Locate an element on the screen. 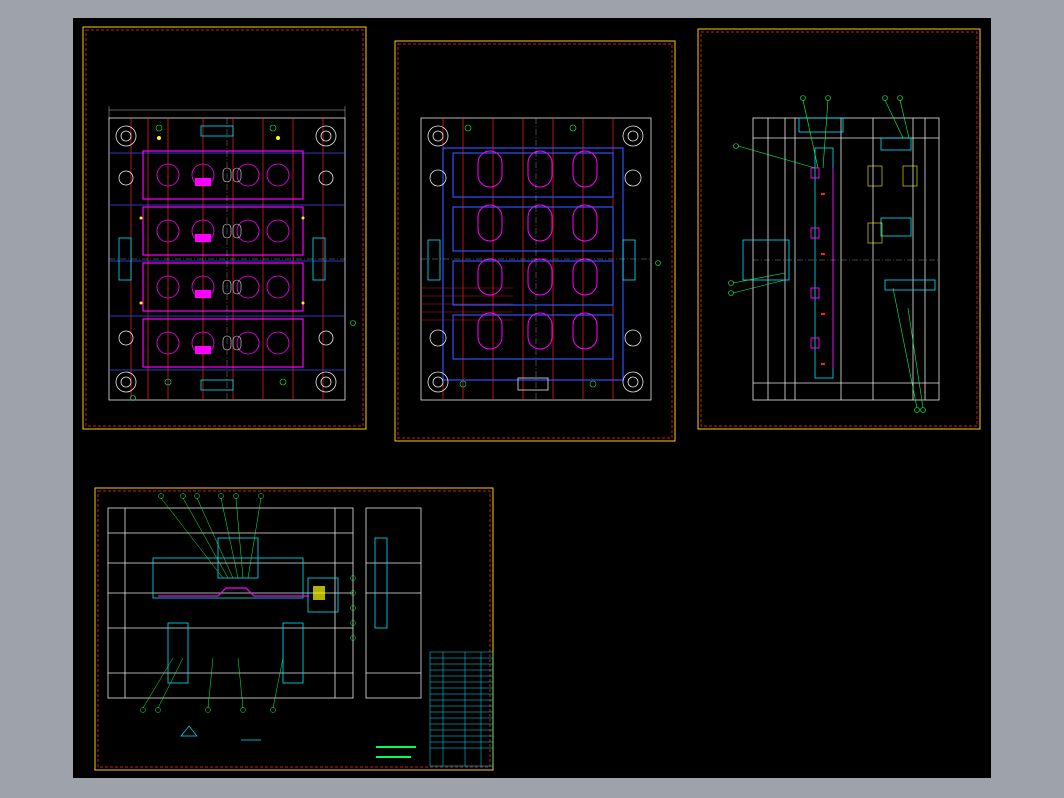  sheet-core-side-plan is located at coordinates (535, 241).